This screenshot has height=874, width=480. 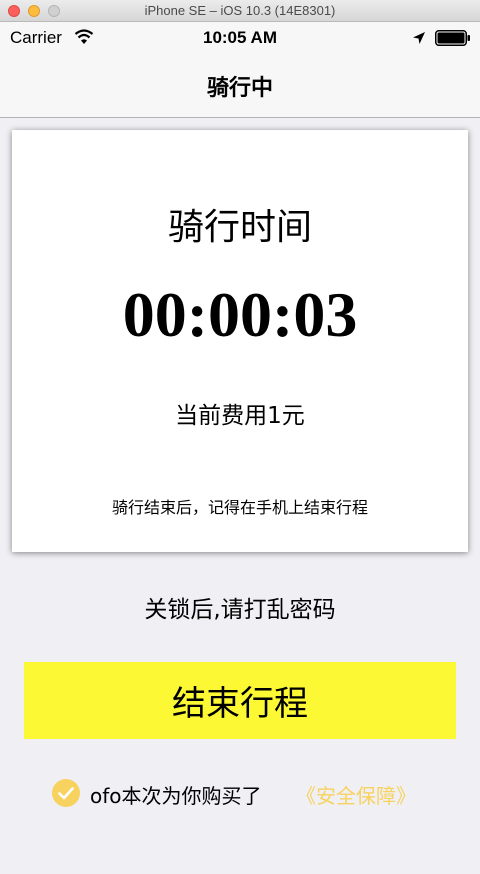 I want to click on simulator-title-bar: iPhone SE – iOS 10.3 (14E8301), so click(x=240, y=11).